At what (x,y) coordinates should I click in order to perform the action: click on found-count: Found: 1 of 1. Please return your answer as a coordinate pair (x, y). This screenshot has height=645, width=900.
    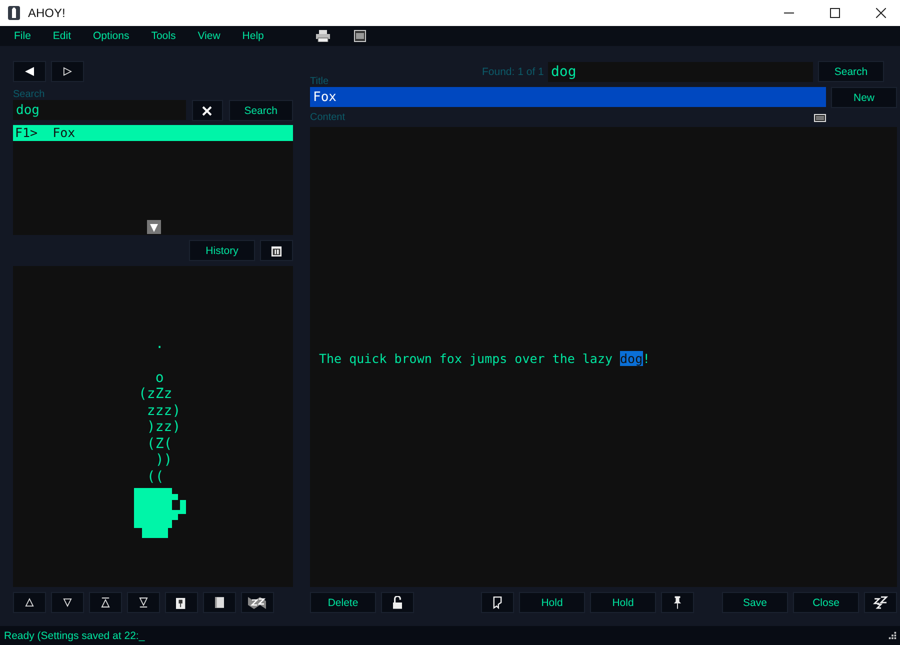
    Looking at the image, I should click on (513, 72).